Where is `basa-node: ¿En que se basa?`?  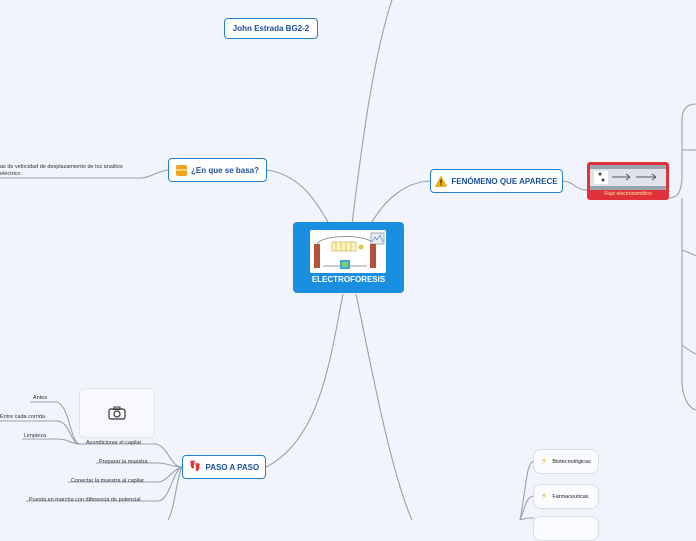 basa-node: ¿En que se basa? is located at coordinates (217, 170).